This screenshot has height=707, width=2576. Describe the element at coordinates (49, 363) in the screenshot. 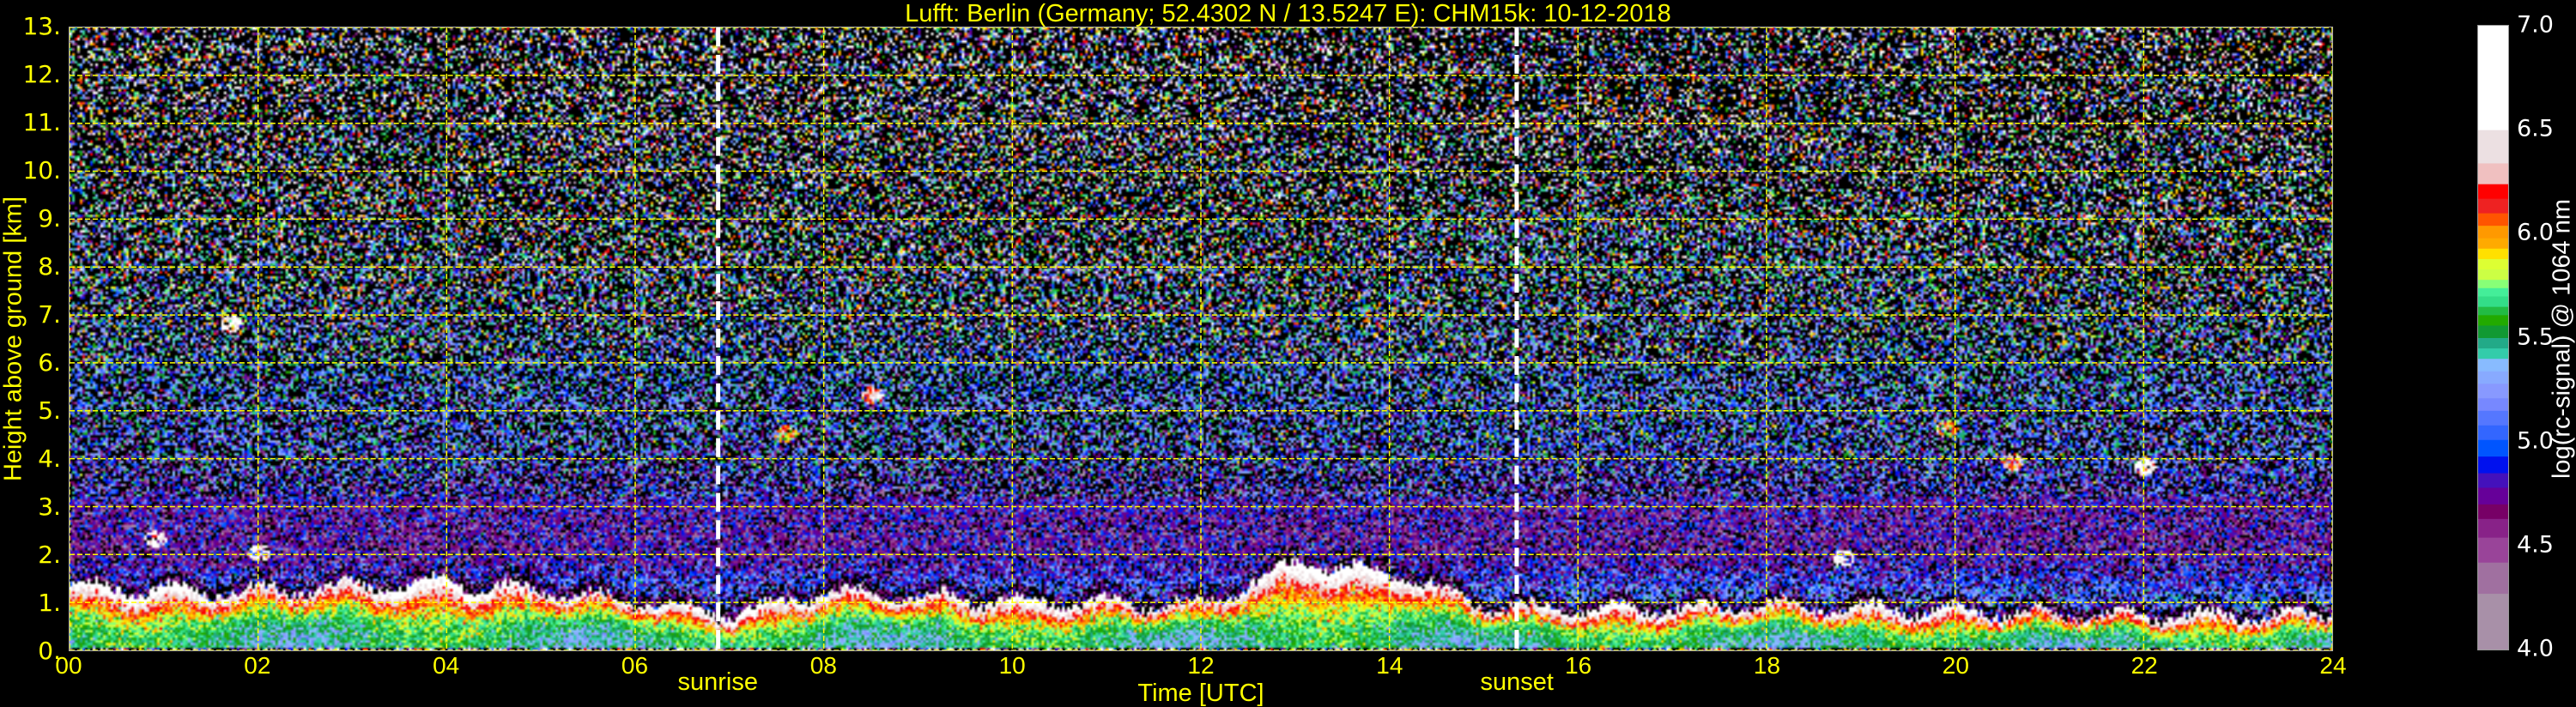

I see `y-tick-label: 6.` at that location.